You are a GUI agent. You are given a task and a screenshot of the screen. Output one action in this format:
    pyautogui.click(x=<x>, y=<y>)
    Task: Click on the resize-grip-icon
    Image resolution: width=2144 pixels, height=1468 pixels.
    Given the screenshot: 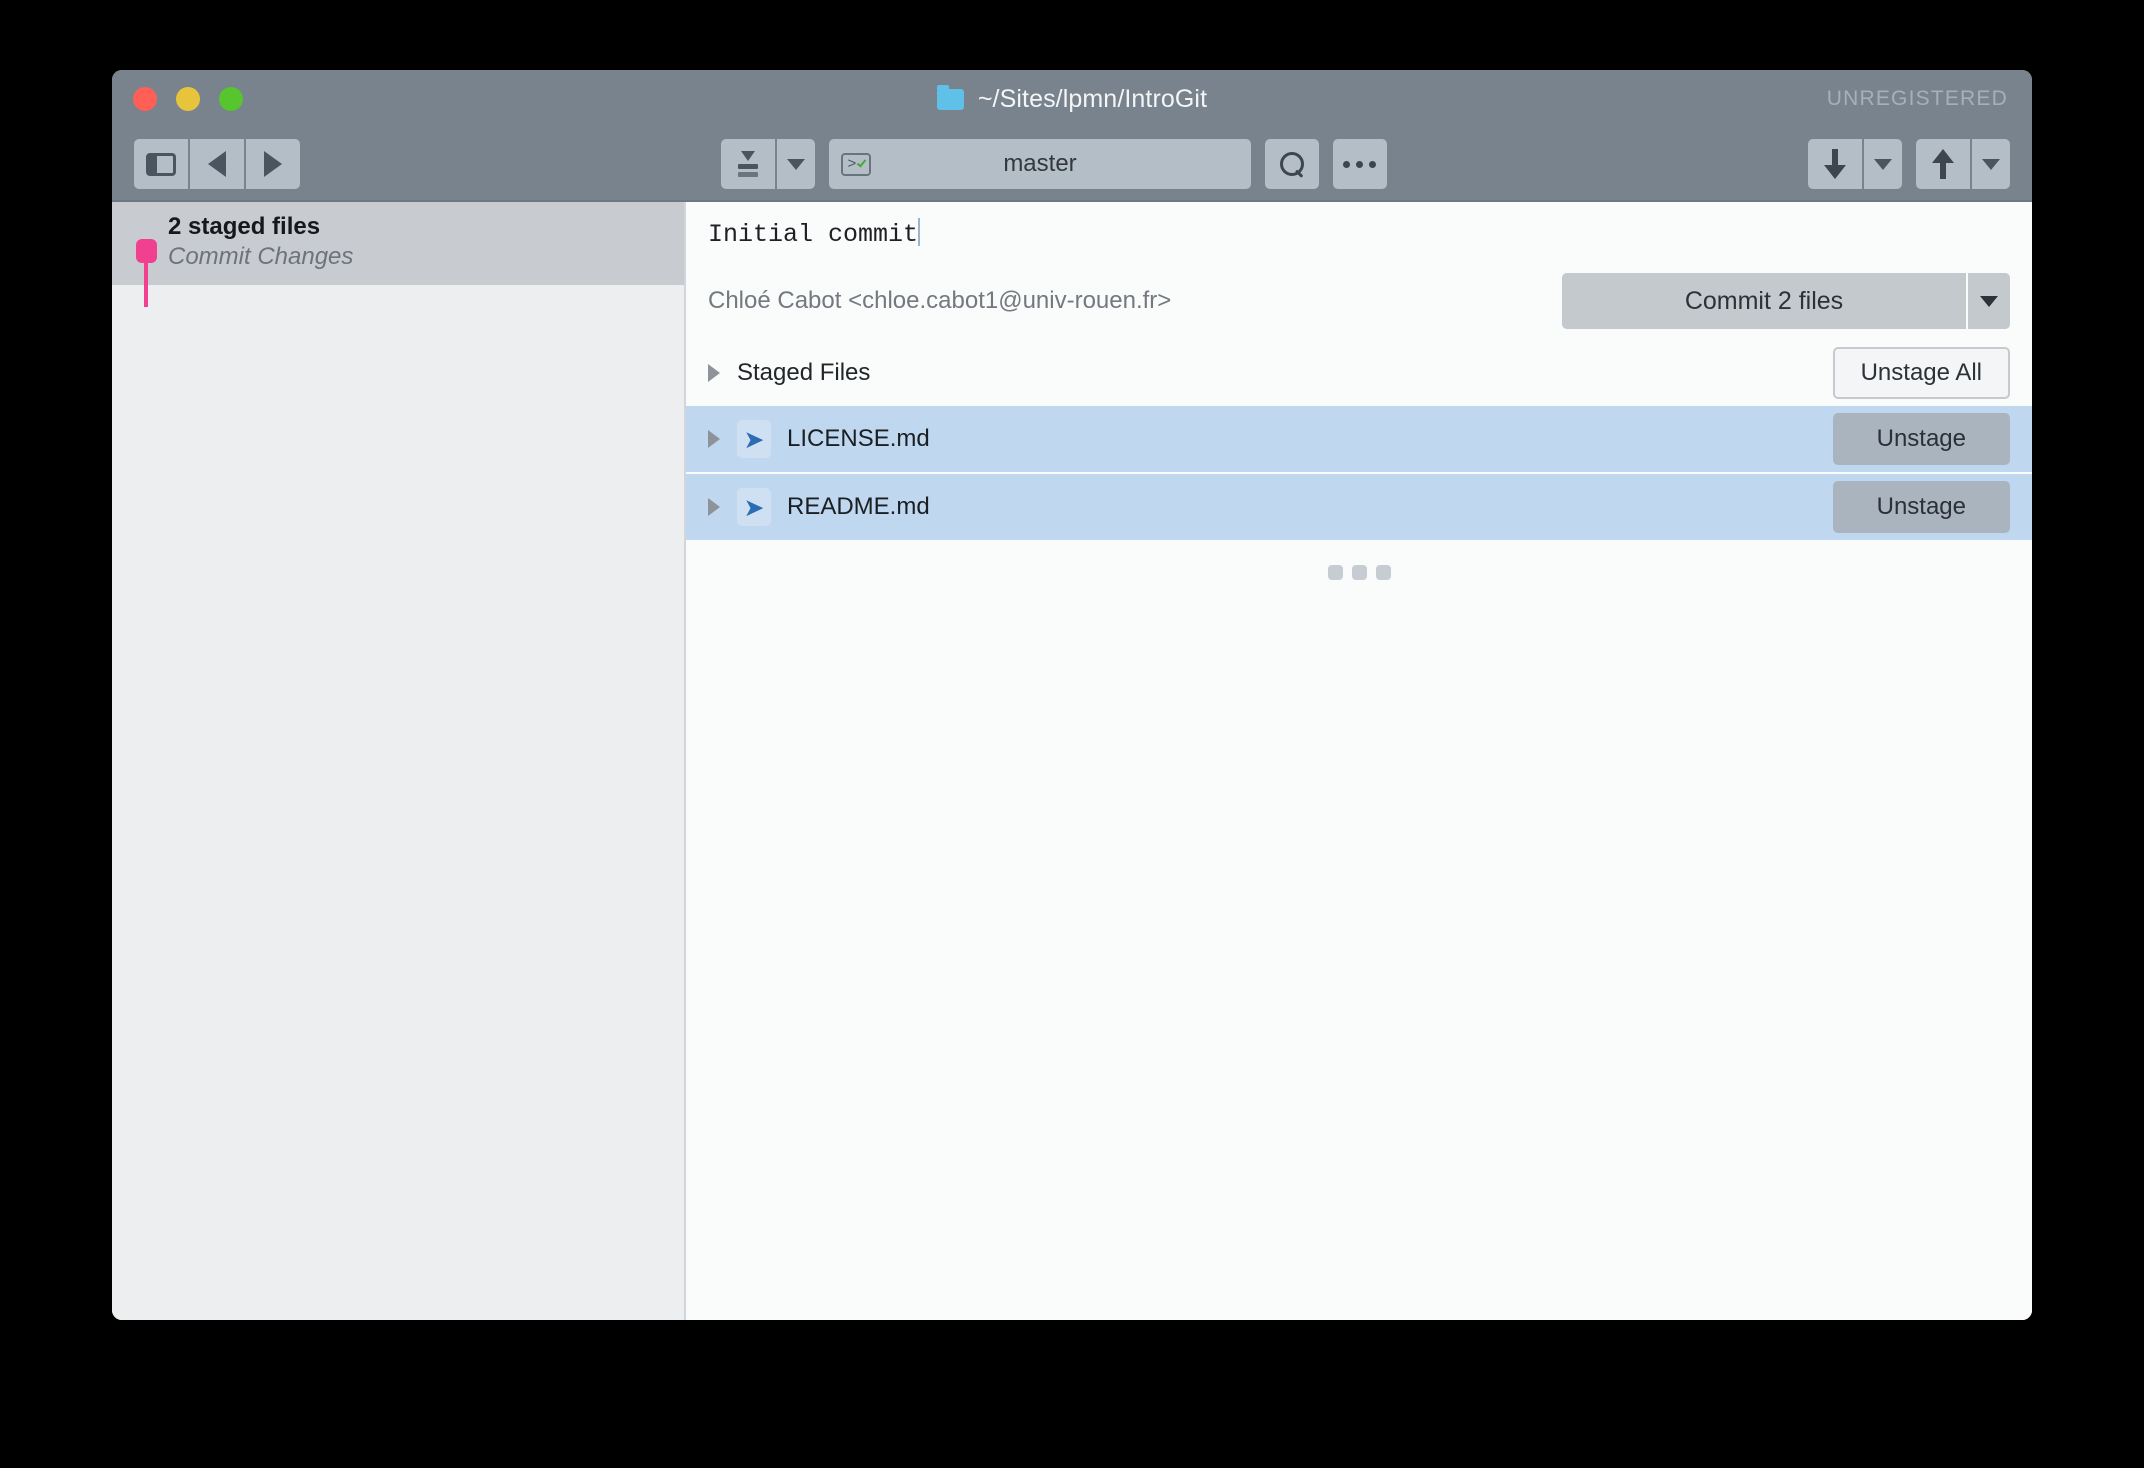 What is the action you would take?
    pyautogui.click(x=1359, y=572)
    